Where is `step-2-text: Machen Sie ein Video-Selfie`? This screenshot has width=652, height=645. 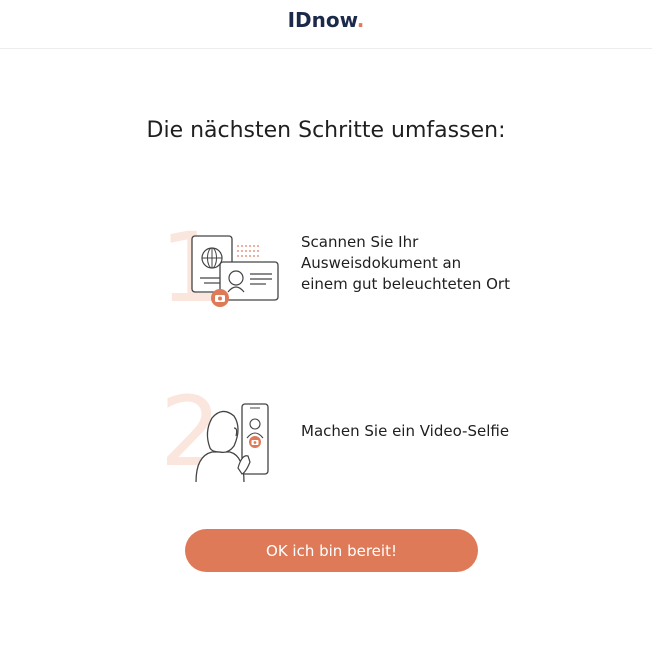
step-2-text: Machen Sie ein Video-Selfie is located at coordinates (405, 431).